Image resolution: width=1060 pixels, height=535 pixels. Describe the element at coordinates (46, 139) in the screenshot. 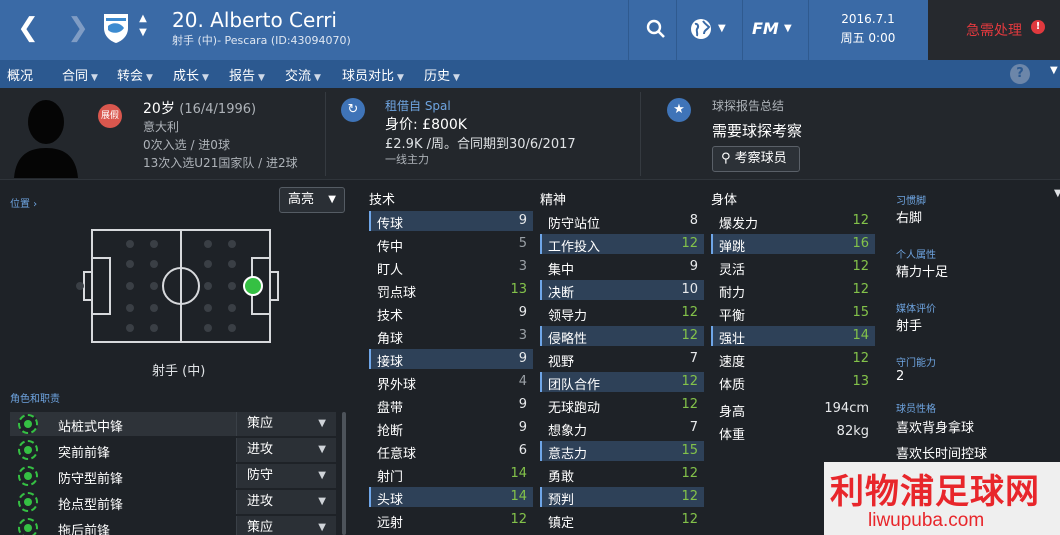

I see `player-silhouette-icon` at that location.